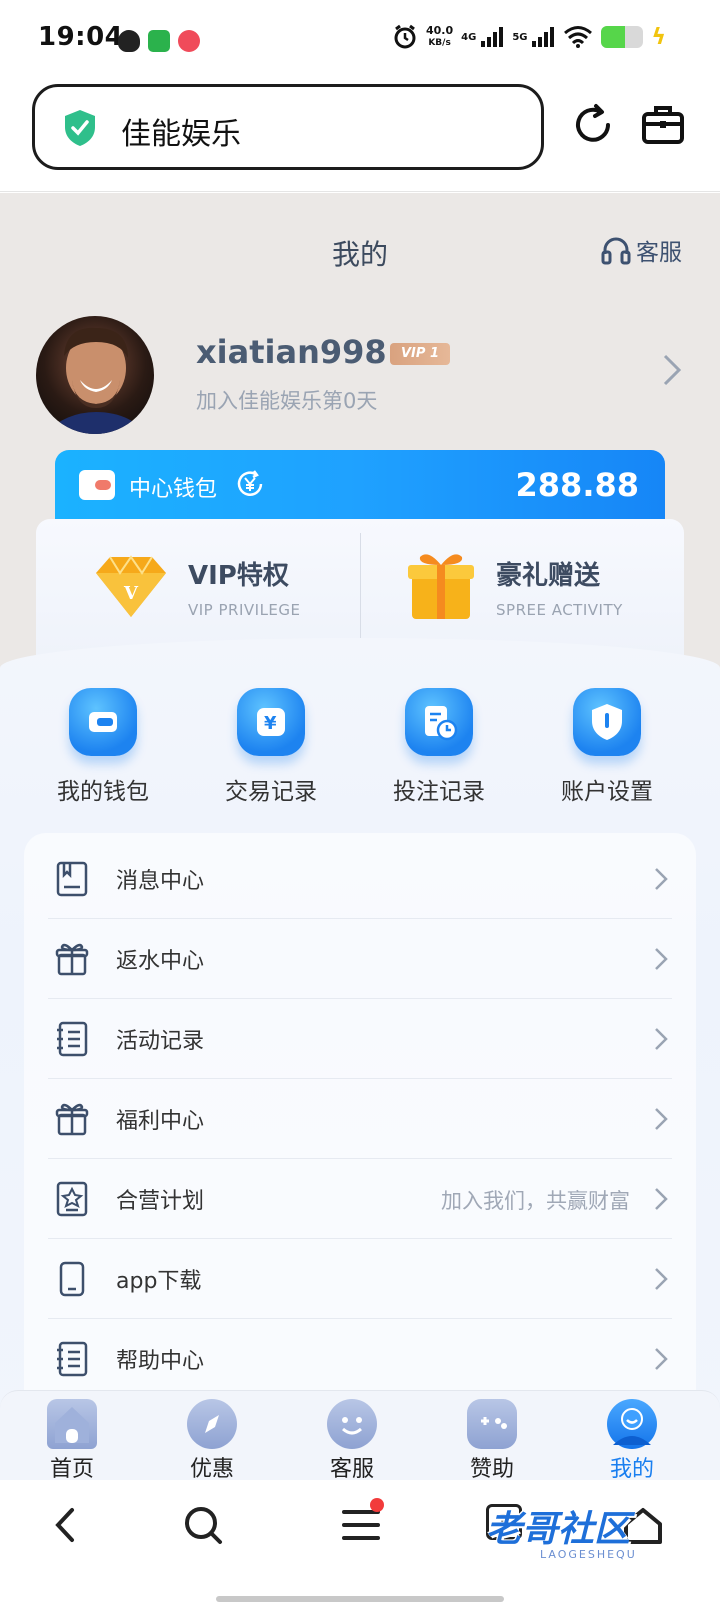  I want to click on quick-action-bets: 投注记录, so click(439, 747).